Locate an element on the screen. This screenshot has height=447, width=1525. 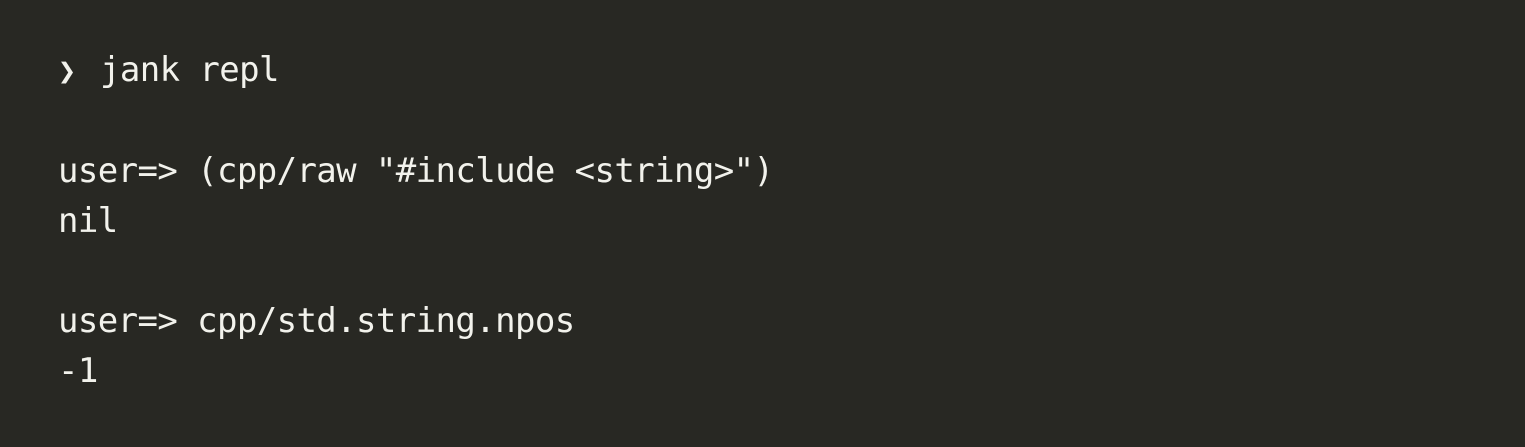
shell-command-line: ❯ jank repl is located at coordinates (168, 70).